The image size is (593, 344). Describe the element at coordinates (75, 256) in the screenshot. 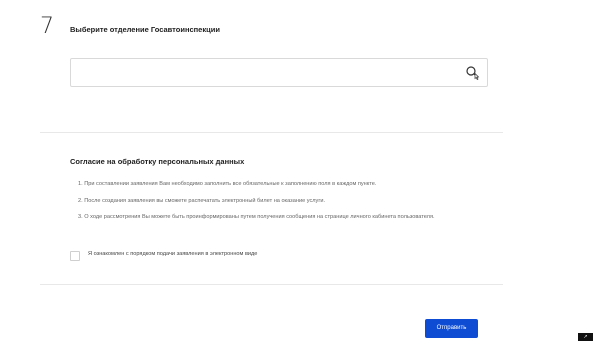

I see `agreement-checkbox` at that location.